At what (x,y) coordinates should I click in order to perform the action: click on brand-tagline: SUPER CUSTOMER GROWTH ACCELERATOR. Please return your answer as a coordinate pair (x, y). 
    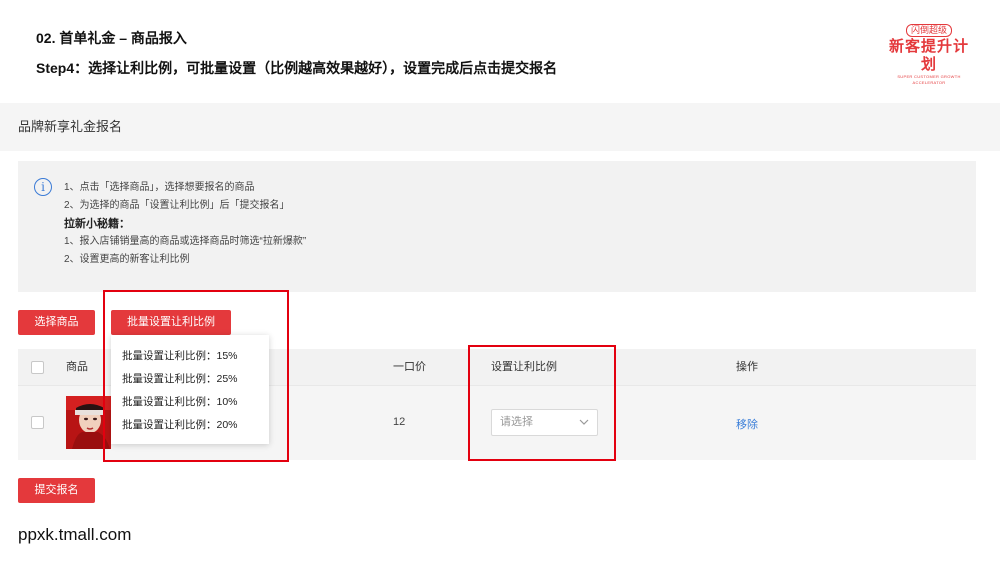
    Looking at the image, I should click on (929, 79).